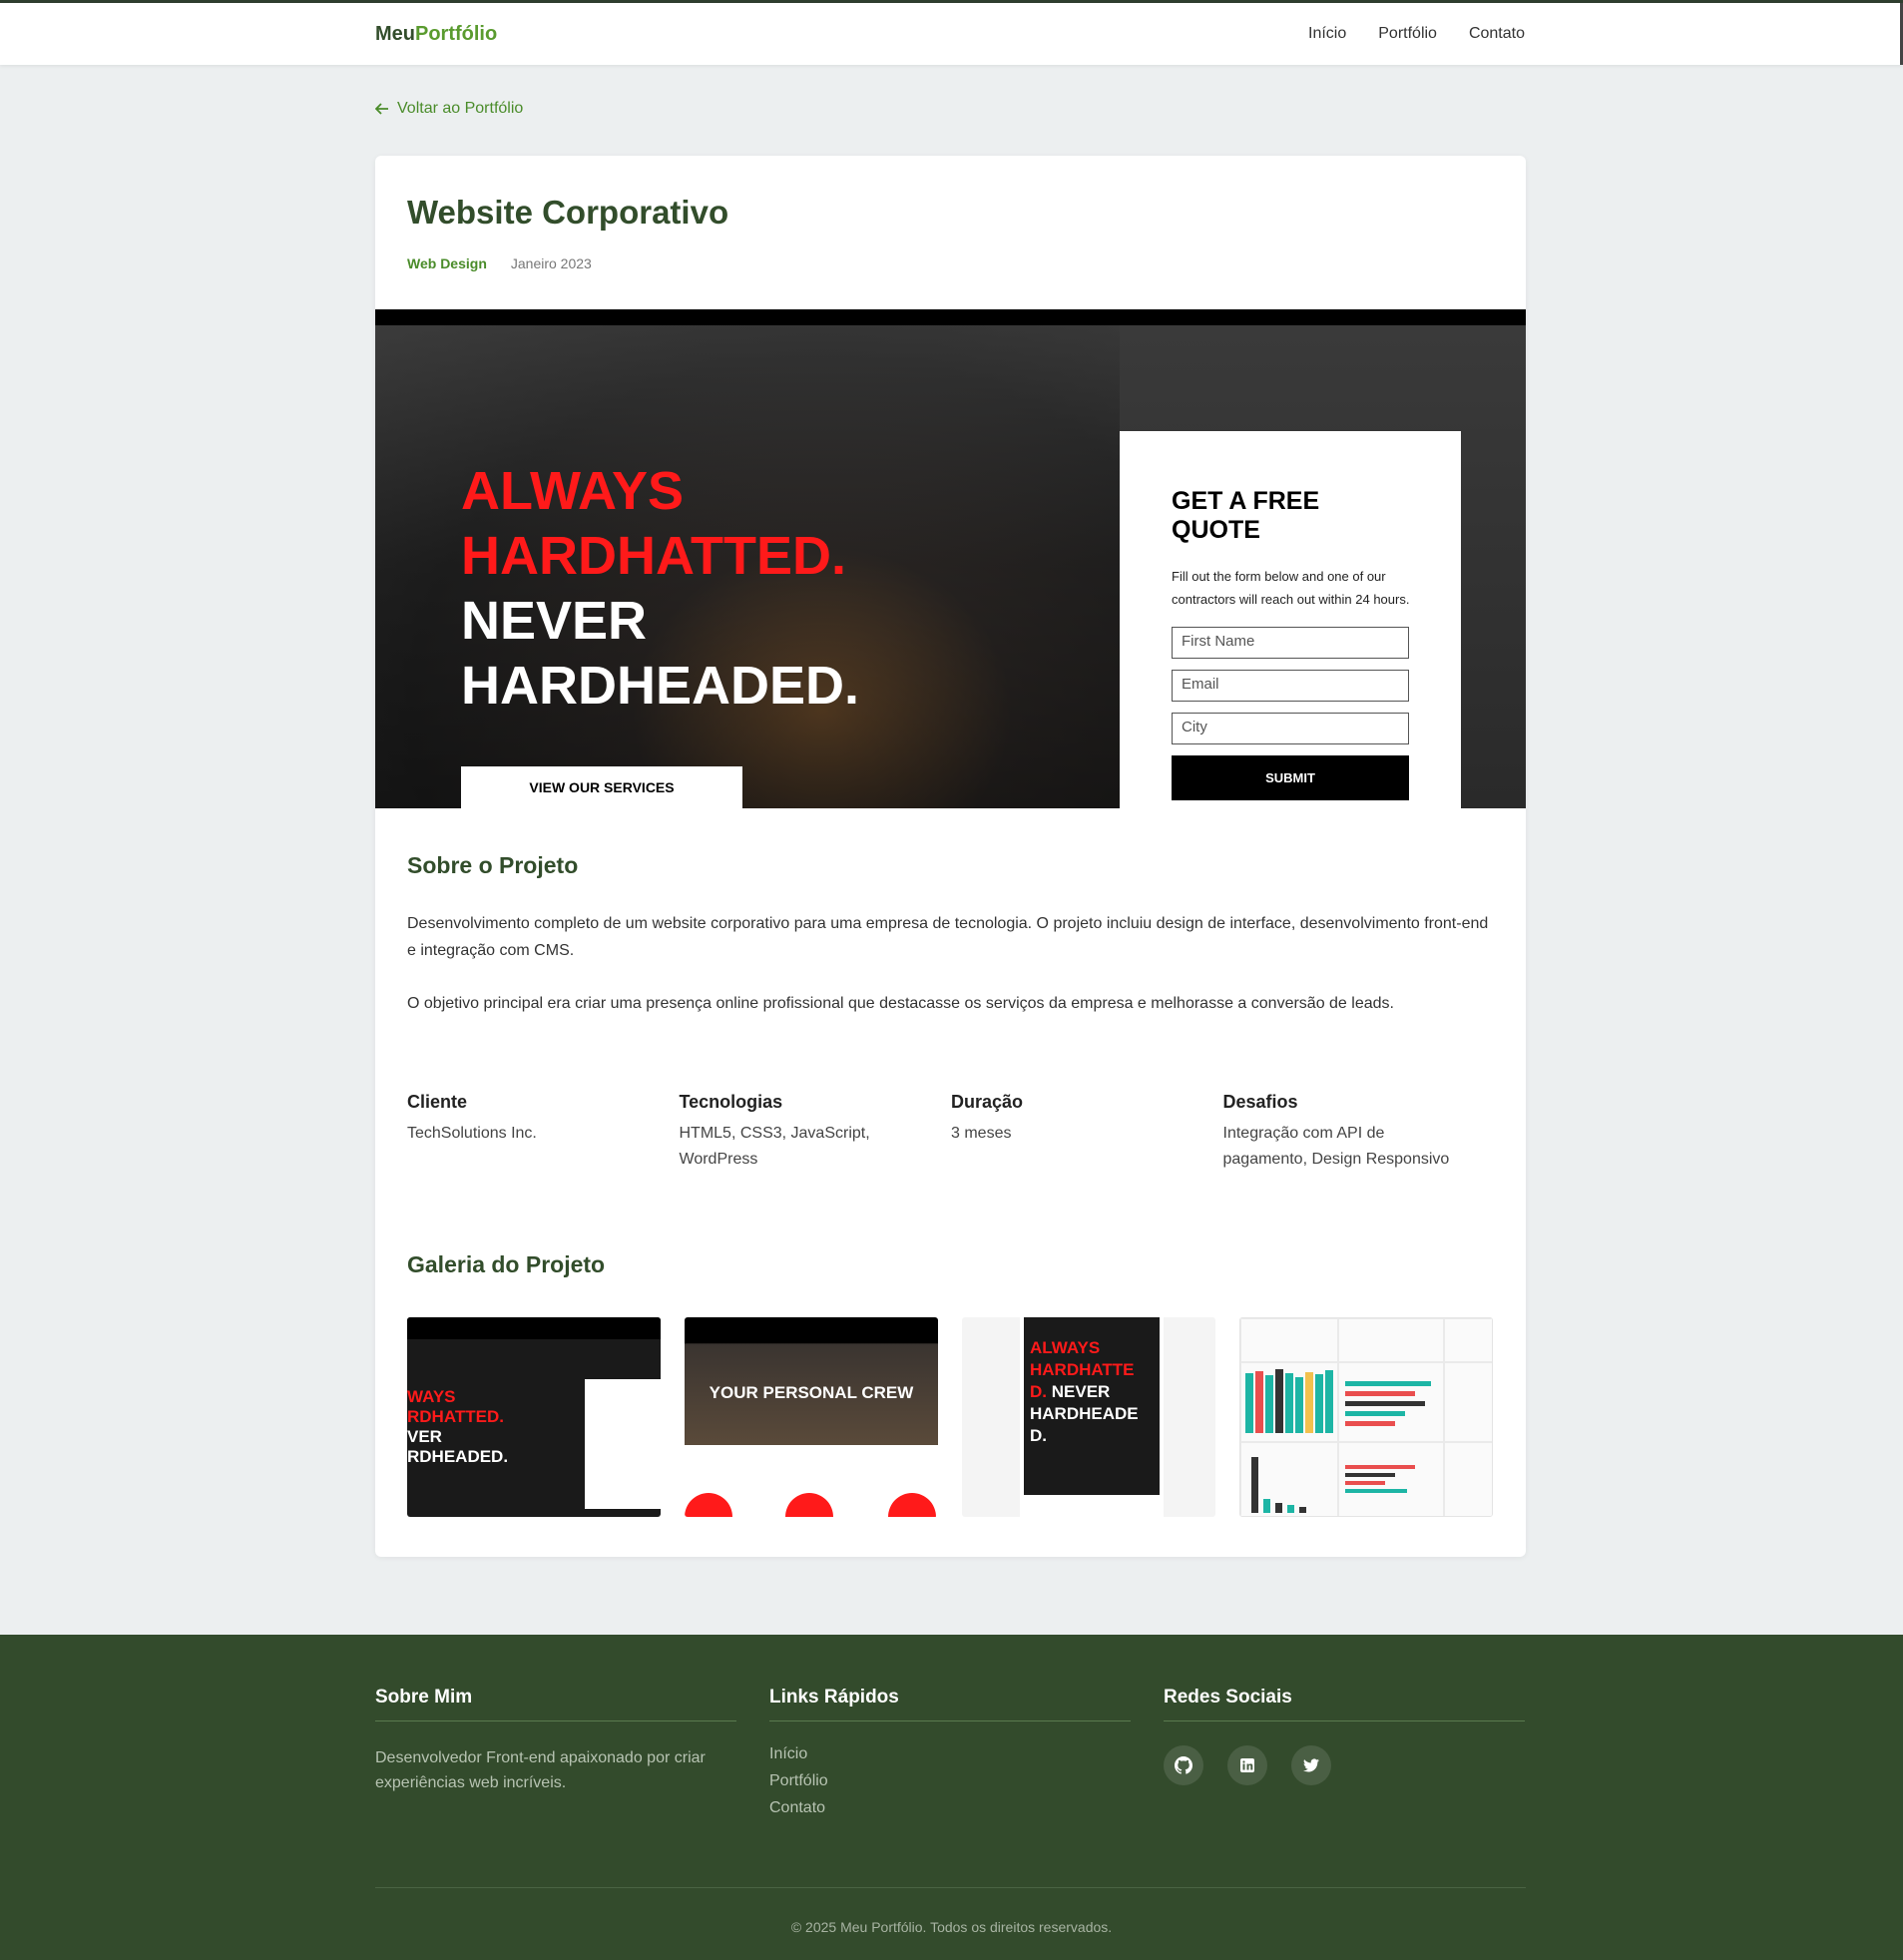 This screenshot has height=1960, width=1903. What do you see at coordinates (506, 1264) in the screenshot?
I see `gallery-section-title: Galeria do Projeto` at bounding box center [506, 1264].